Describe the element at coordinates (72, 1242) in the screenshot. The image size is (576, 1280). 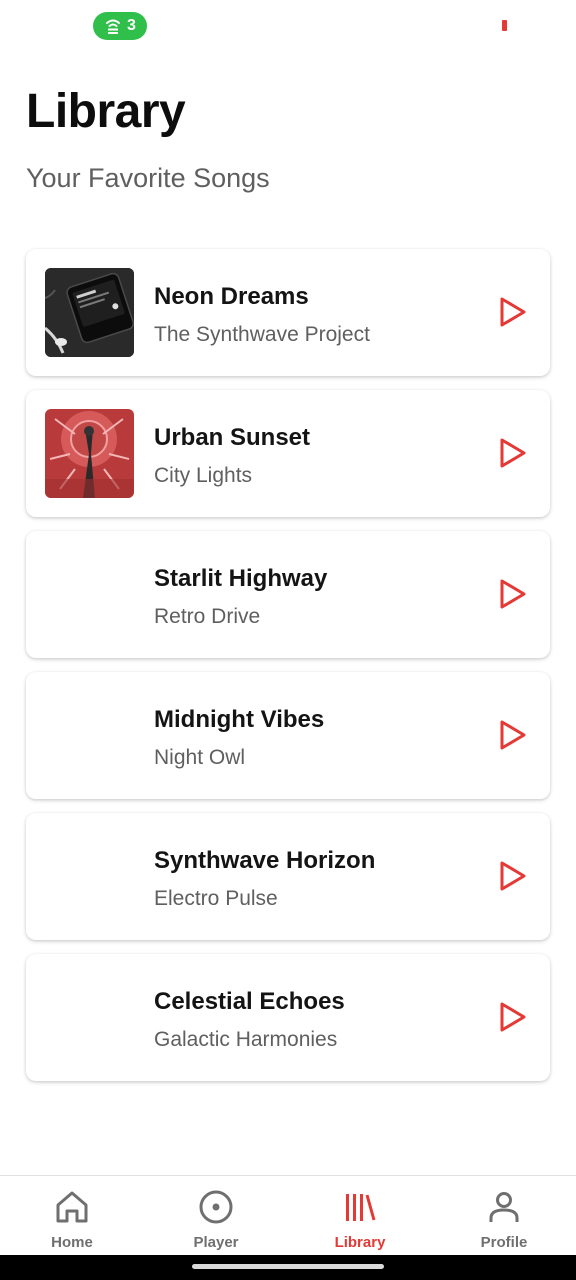
I see `nav-label-home: Home` at that location.